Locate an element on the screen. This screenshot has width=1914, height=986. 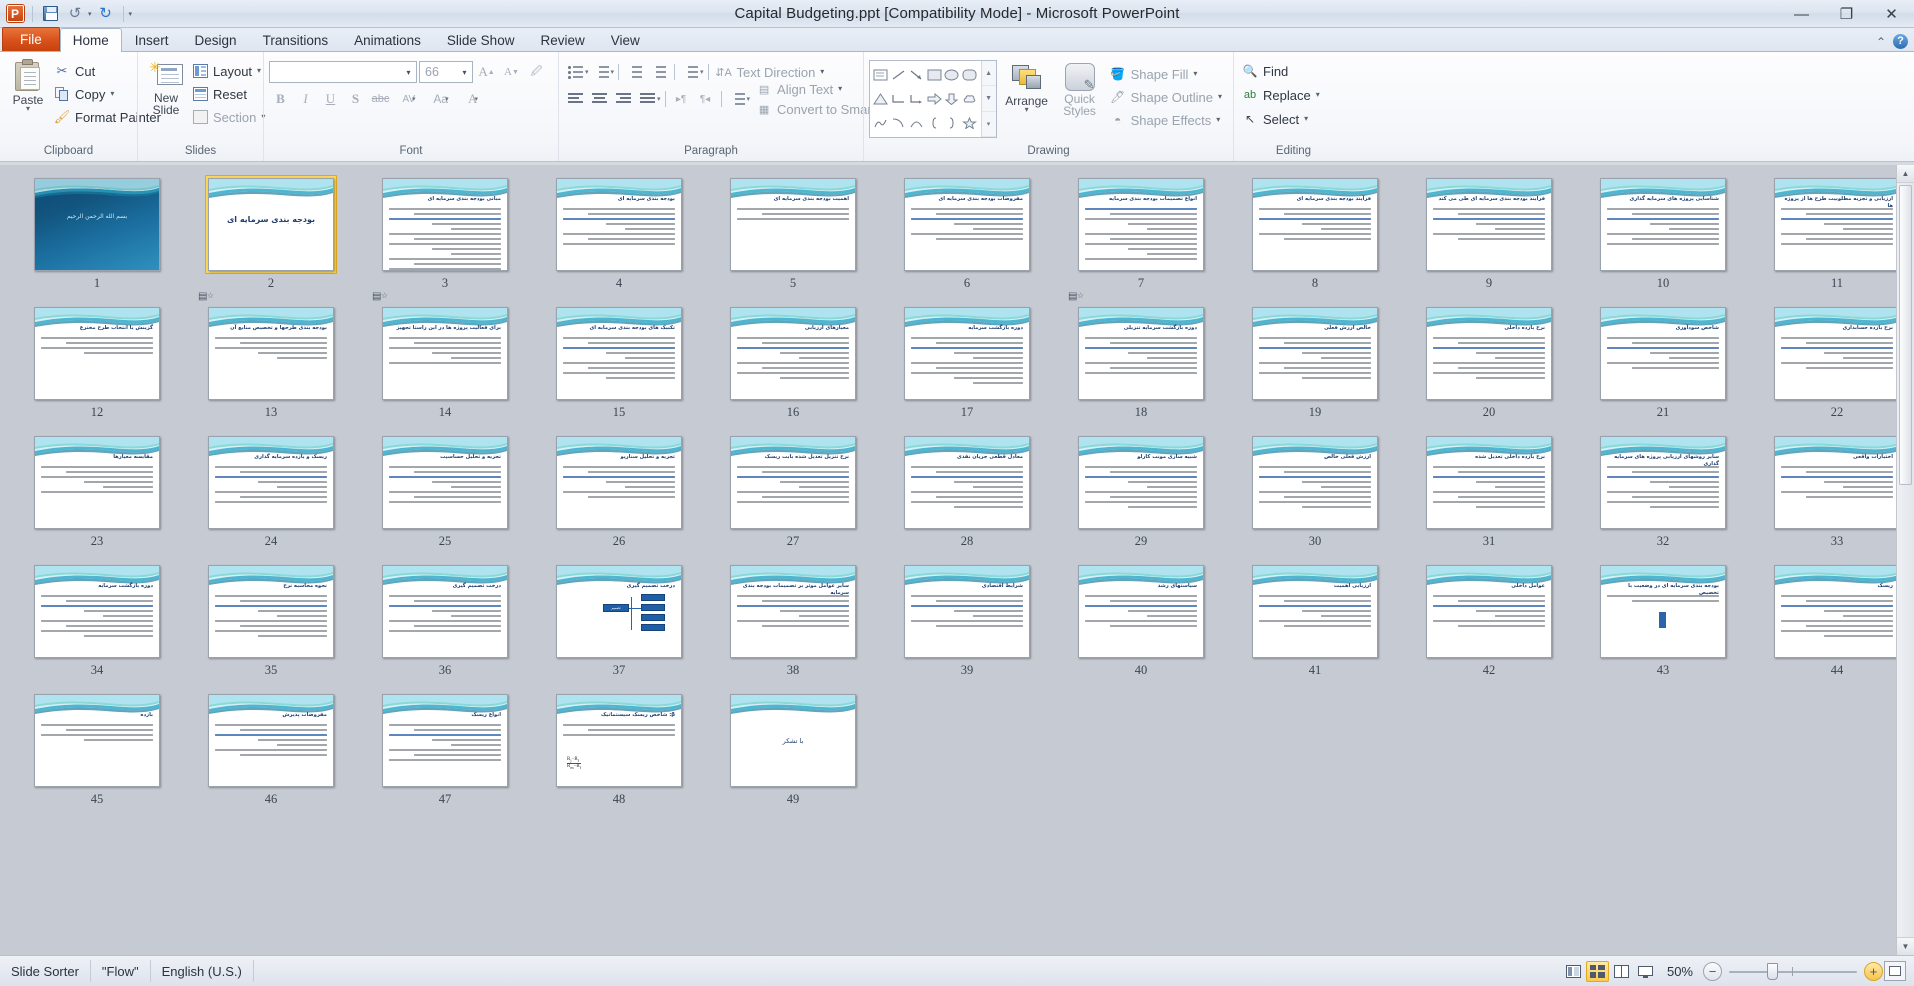
slide-thumbnail-6: مفروضات بودجه بندی سرمایه ای is located at coordinates (967, 224).